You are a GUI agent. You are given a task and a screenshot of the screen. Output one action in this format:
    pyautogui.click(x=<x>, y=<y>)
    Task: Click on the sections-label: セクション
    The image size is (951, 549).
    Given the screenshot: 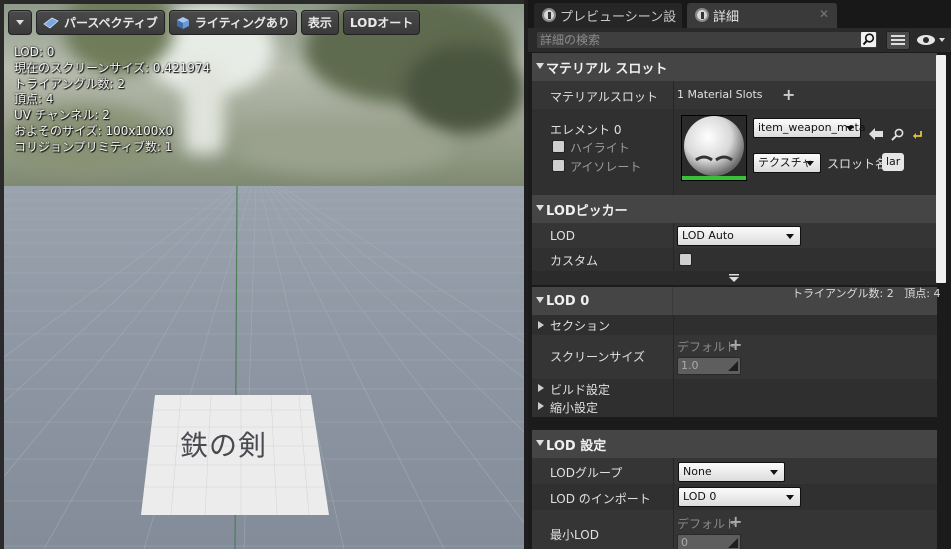 What is the action you would take?
    pyautogui.click(x=580, y=326)
    